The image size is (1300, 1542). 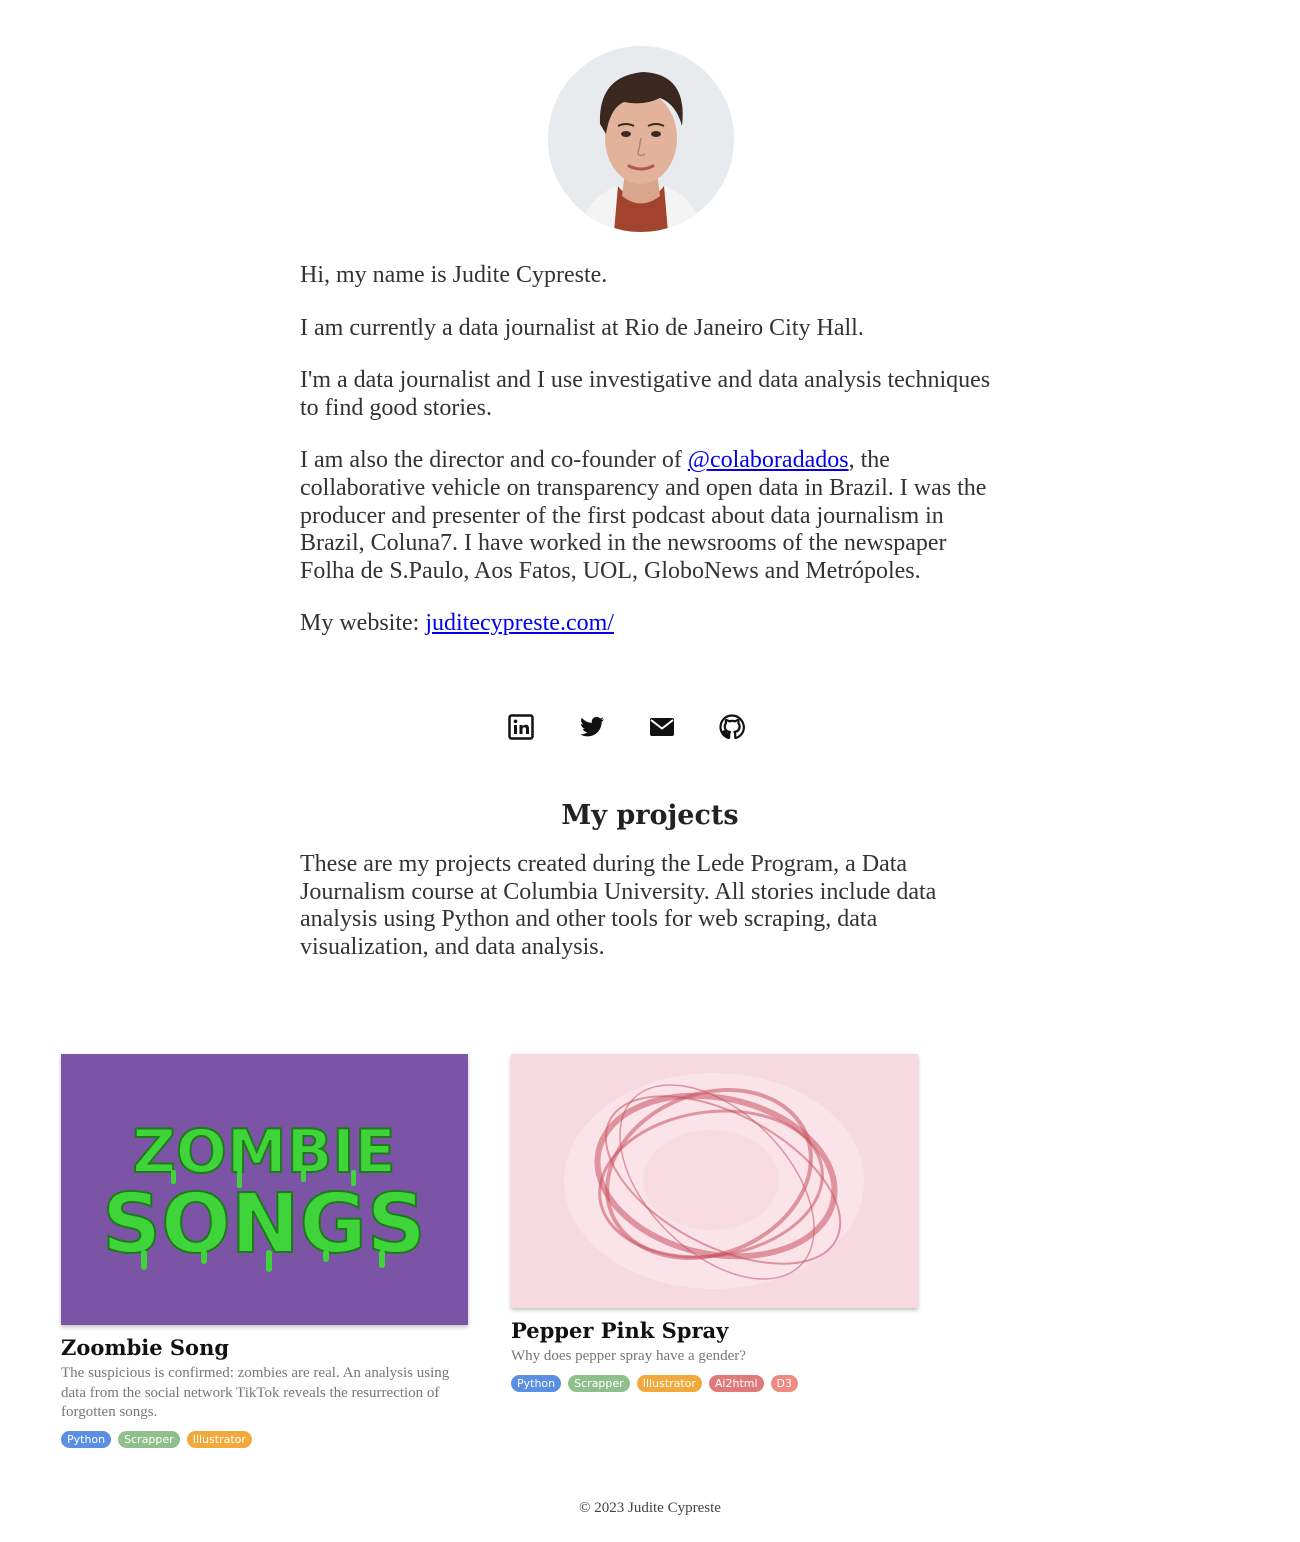 What do you see at coordinates (768, 460) in the screenshot?
I see `colaboradados-link: @colaboradados` at bounding box center [768, 460].